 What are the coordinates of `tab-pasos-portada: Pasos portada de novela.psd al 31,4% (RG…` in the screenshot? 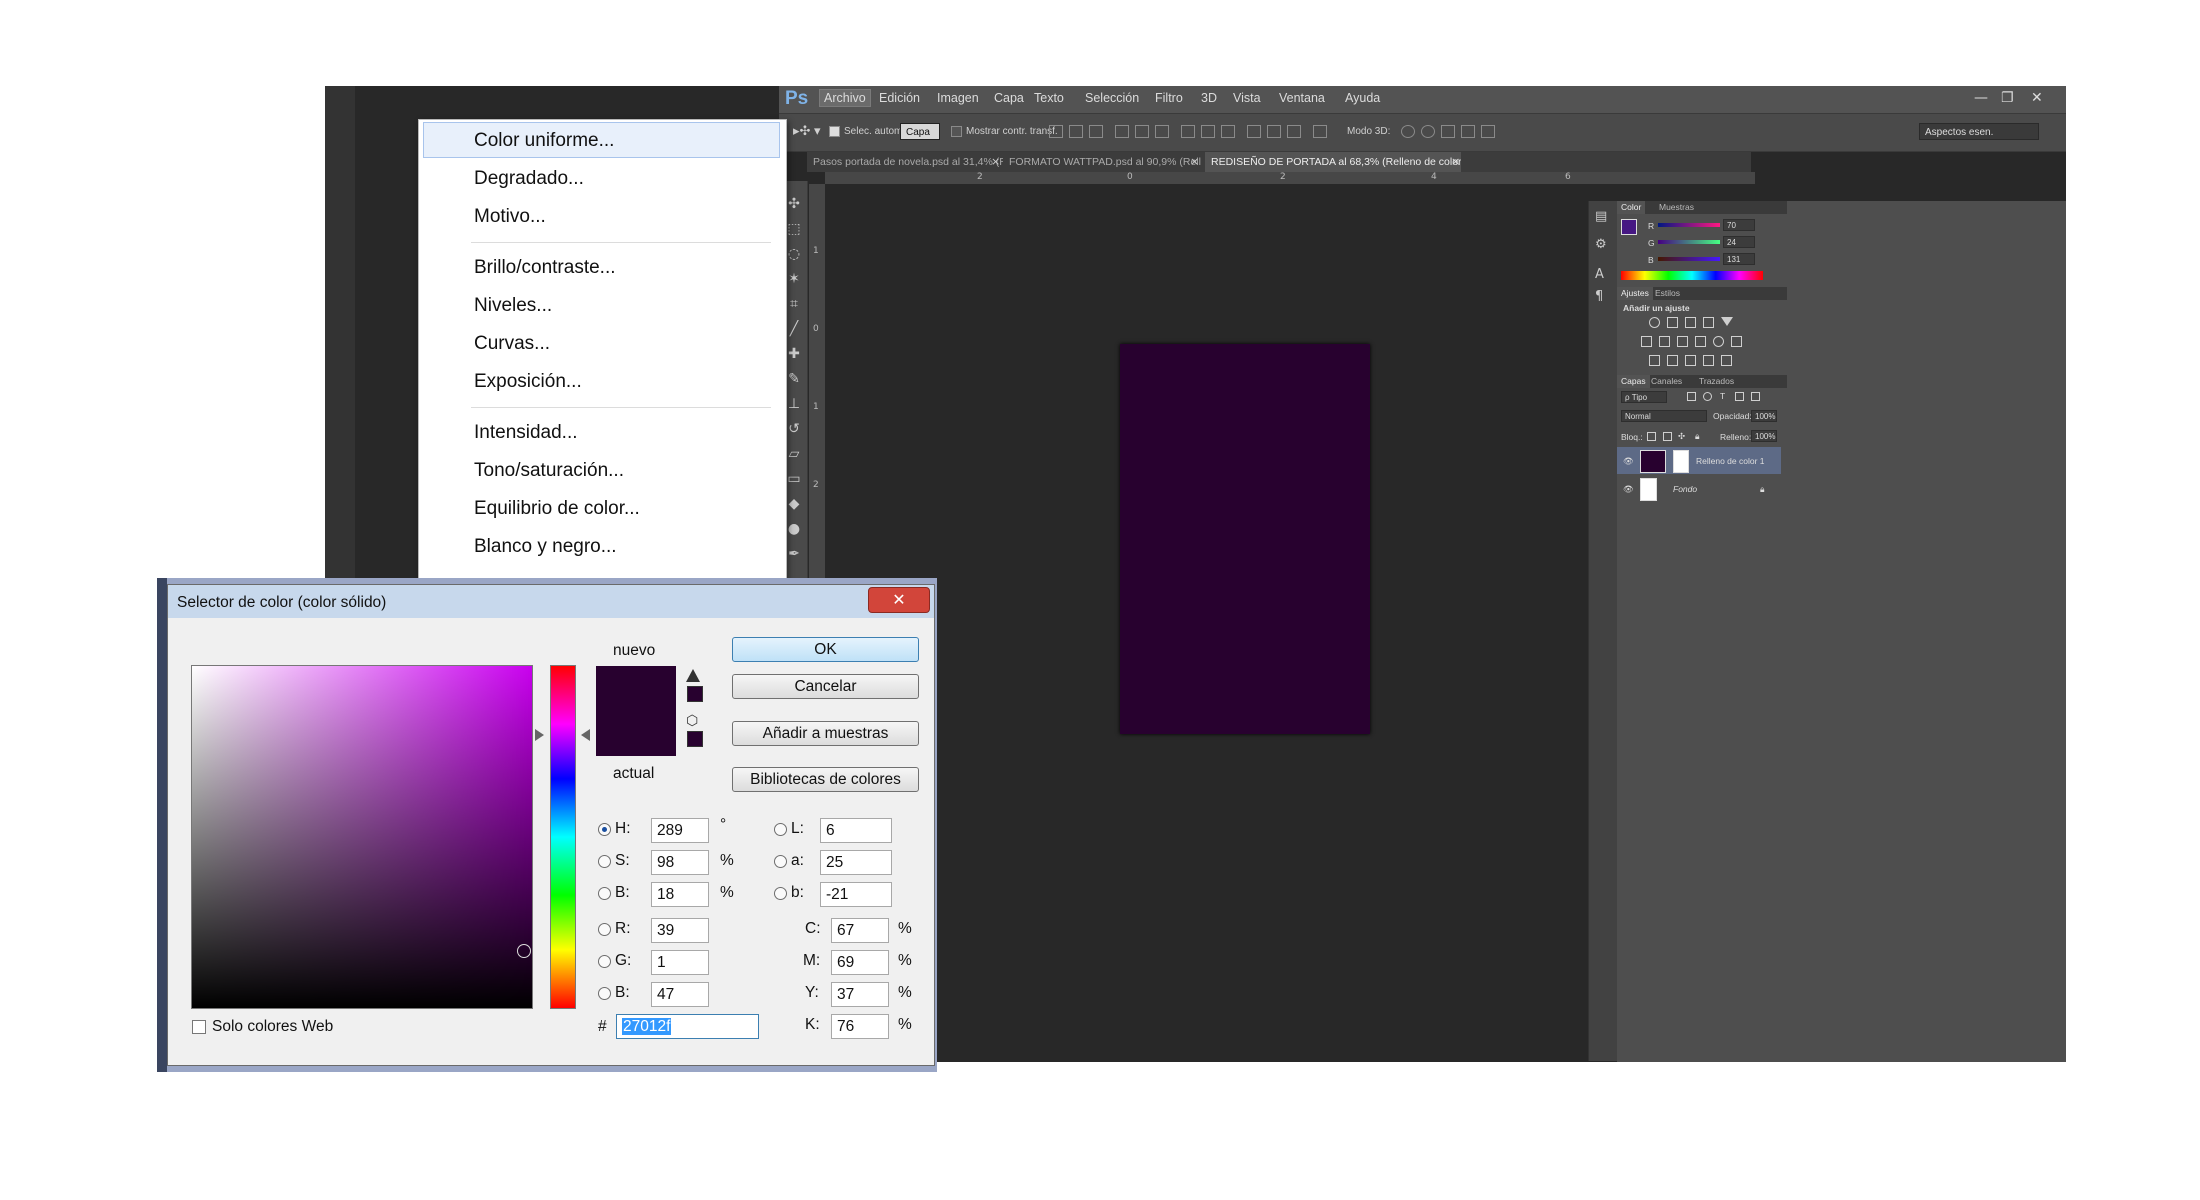 It's located at (905, 162).